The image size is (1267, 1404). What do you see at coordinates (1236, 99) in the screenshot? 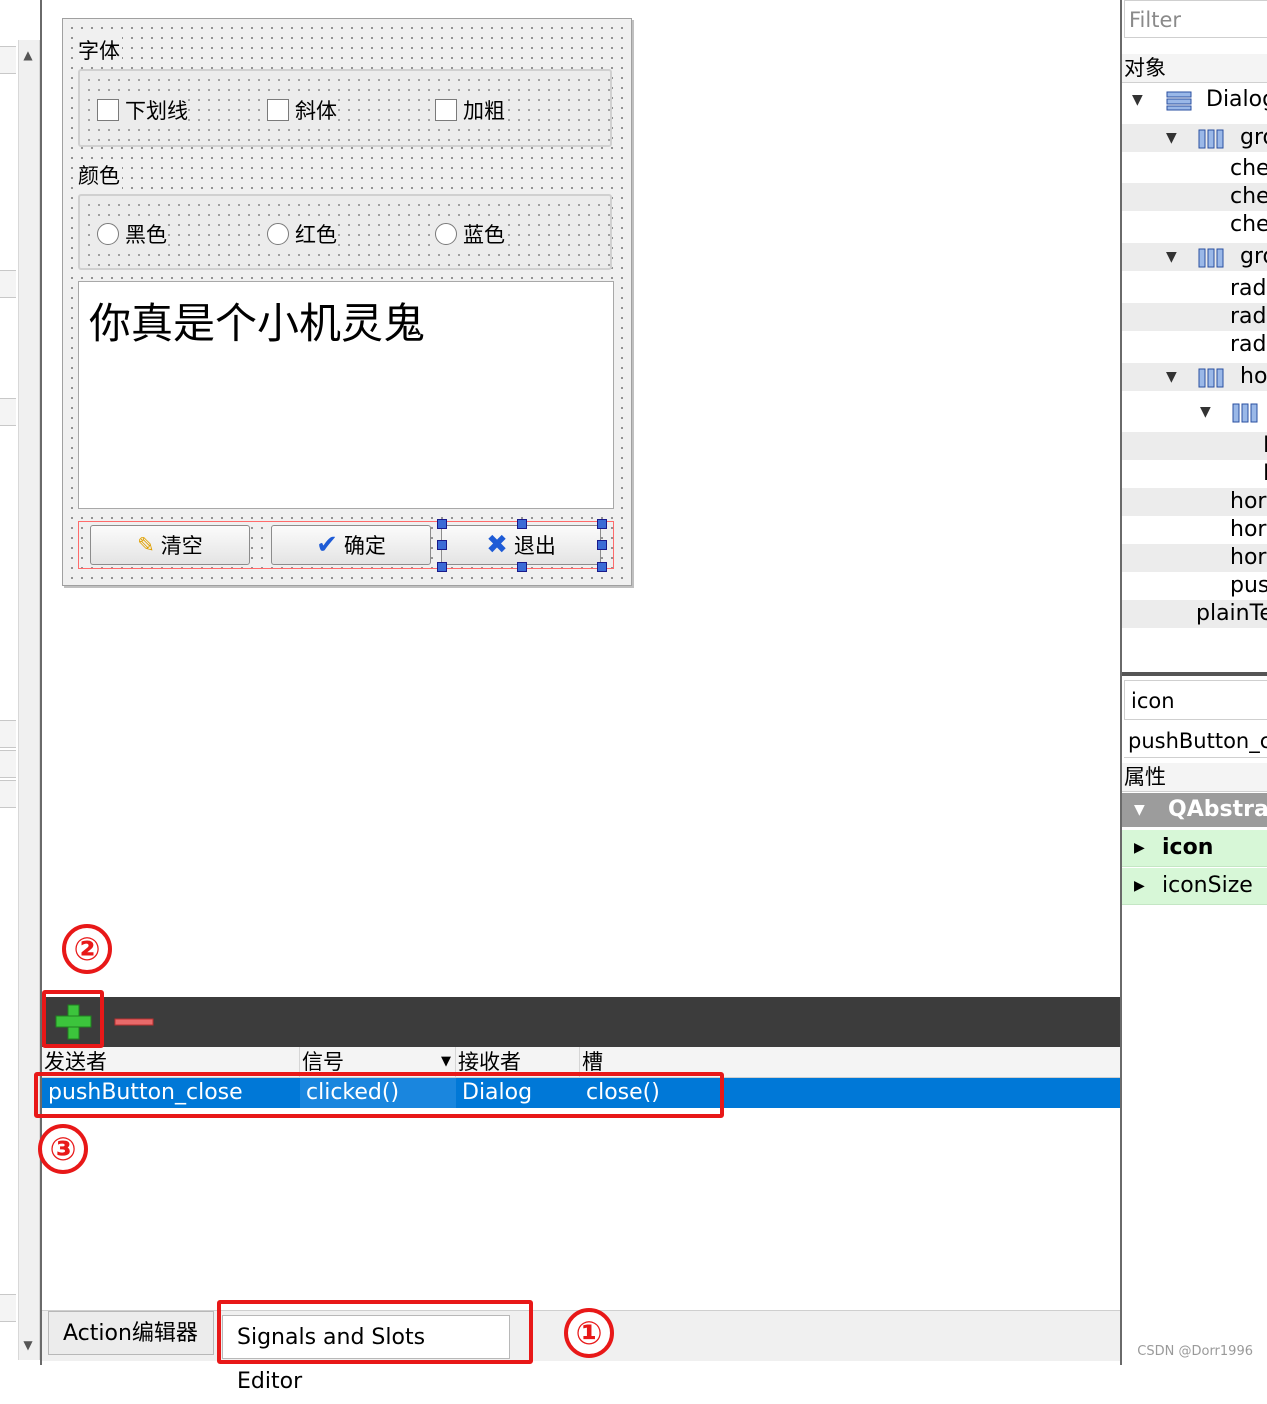
I see `tree-item-text: Dialog` at bounding box center [1236, 99].